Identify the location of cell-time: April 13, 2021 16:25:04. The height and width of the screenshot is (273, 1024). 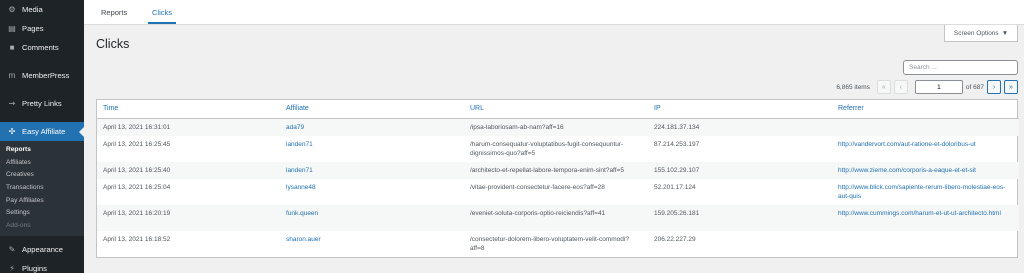
(137, 187).